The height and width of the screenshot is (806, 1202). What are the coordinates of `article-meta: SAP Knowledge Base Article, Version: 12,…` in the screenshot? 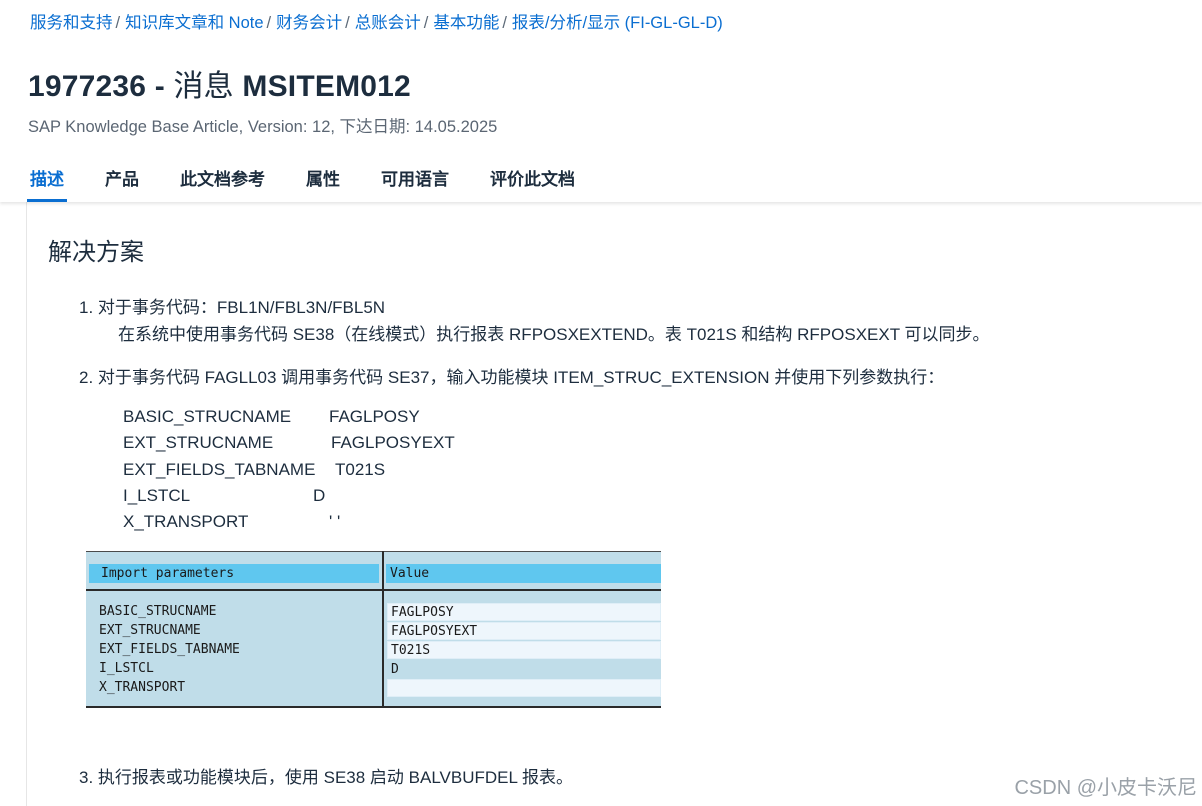 It's located at (263, 127).